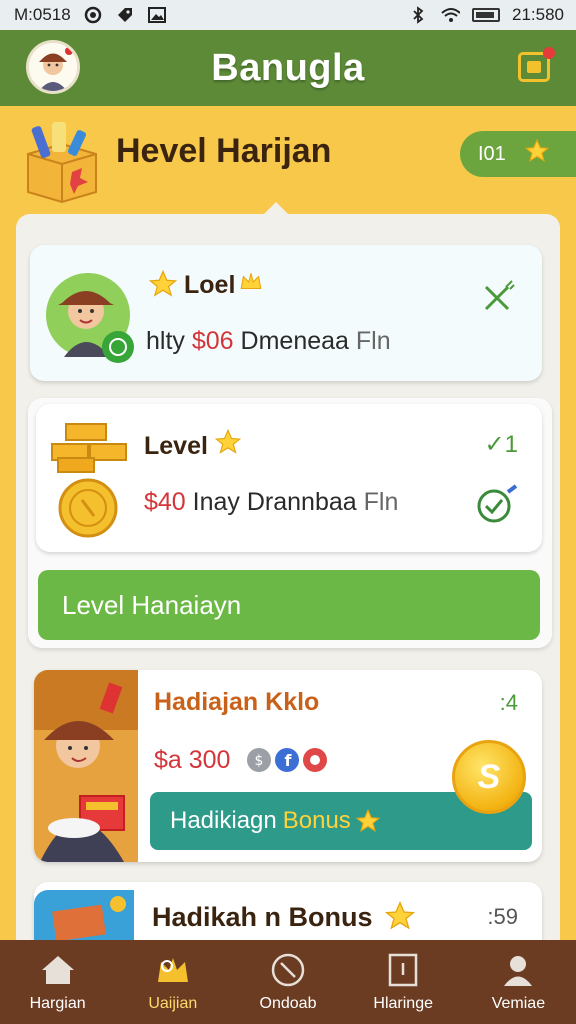 This screenshot has height=1024, width=576. What do you see at coordinates (165, 502) in the screenshot?
I see `reward-amount: $40` at bounding box center [165, 502].